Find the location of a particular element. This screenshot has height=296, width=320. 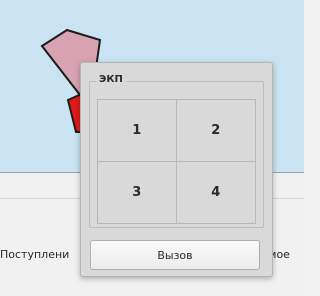

ekp-button-2: 2 is located at coordinates (215, 131).